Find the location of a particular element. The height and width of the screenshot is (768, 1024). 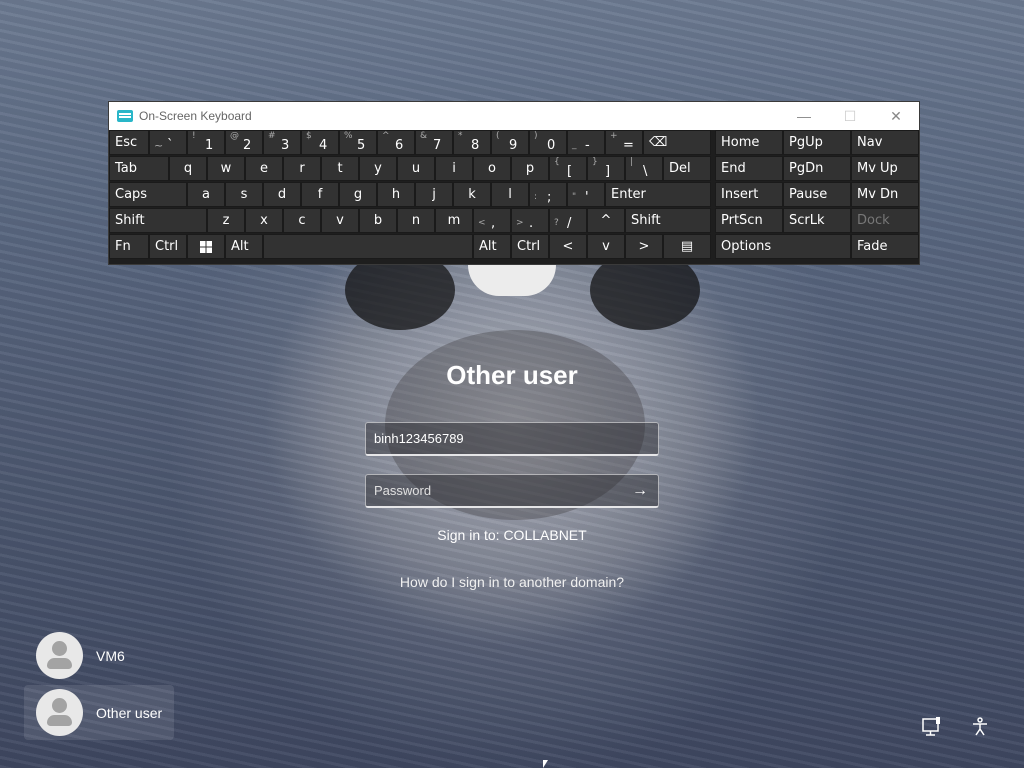

key-fade: Fade is located at coordinates (885, 246).